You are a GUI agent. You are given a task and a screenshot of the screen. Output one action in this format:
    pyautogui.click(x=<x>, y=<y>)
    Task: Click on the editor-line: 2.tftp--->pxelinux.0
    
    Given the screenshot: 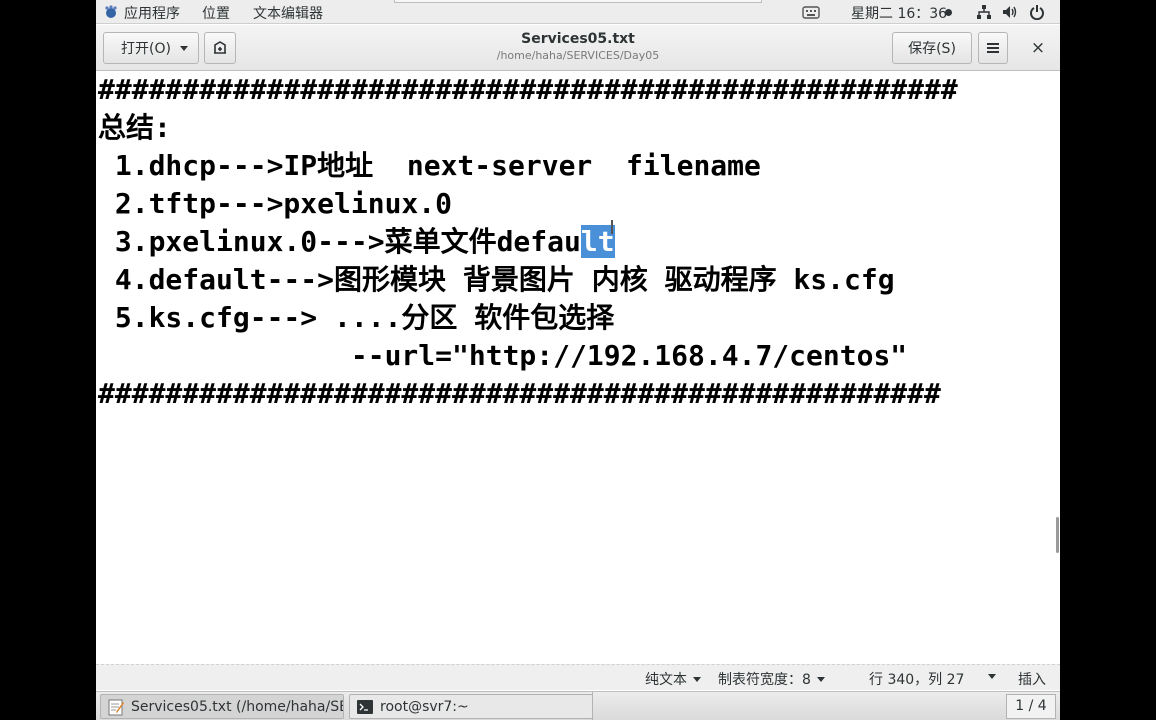 What is the action you would take?
    pyautogui.click(x=275, y=203)
    